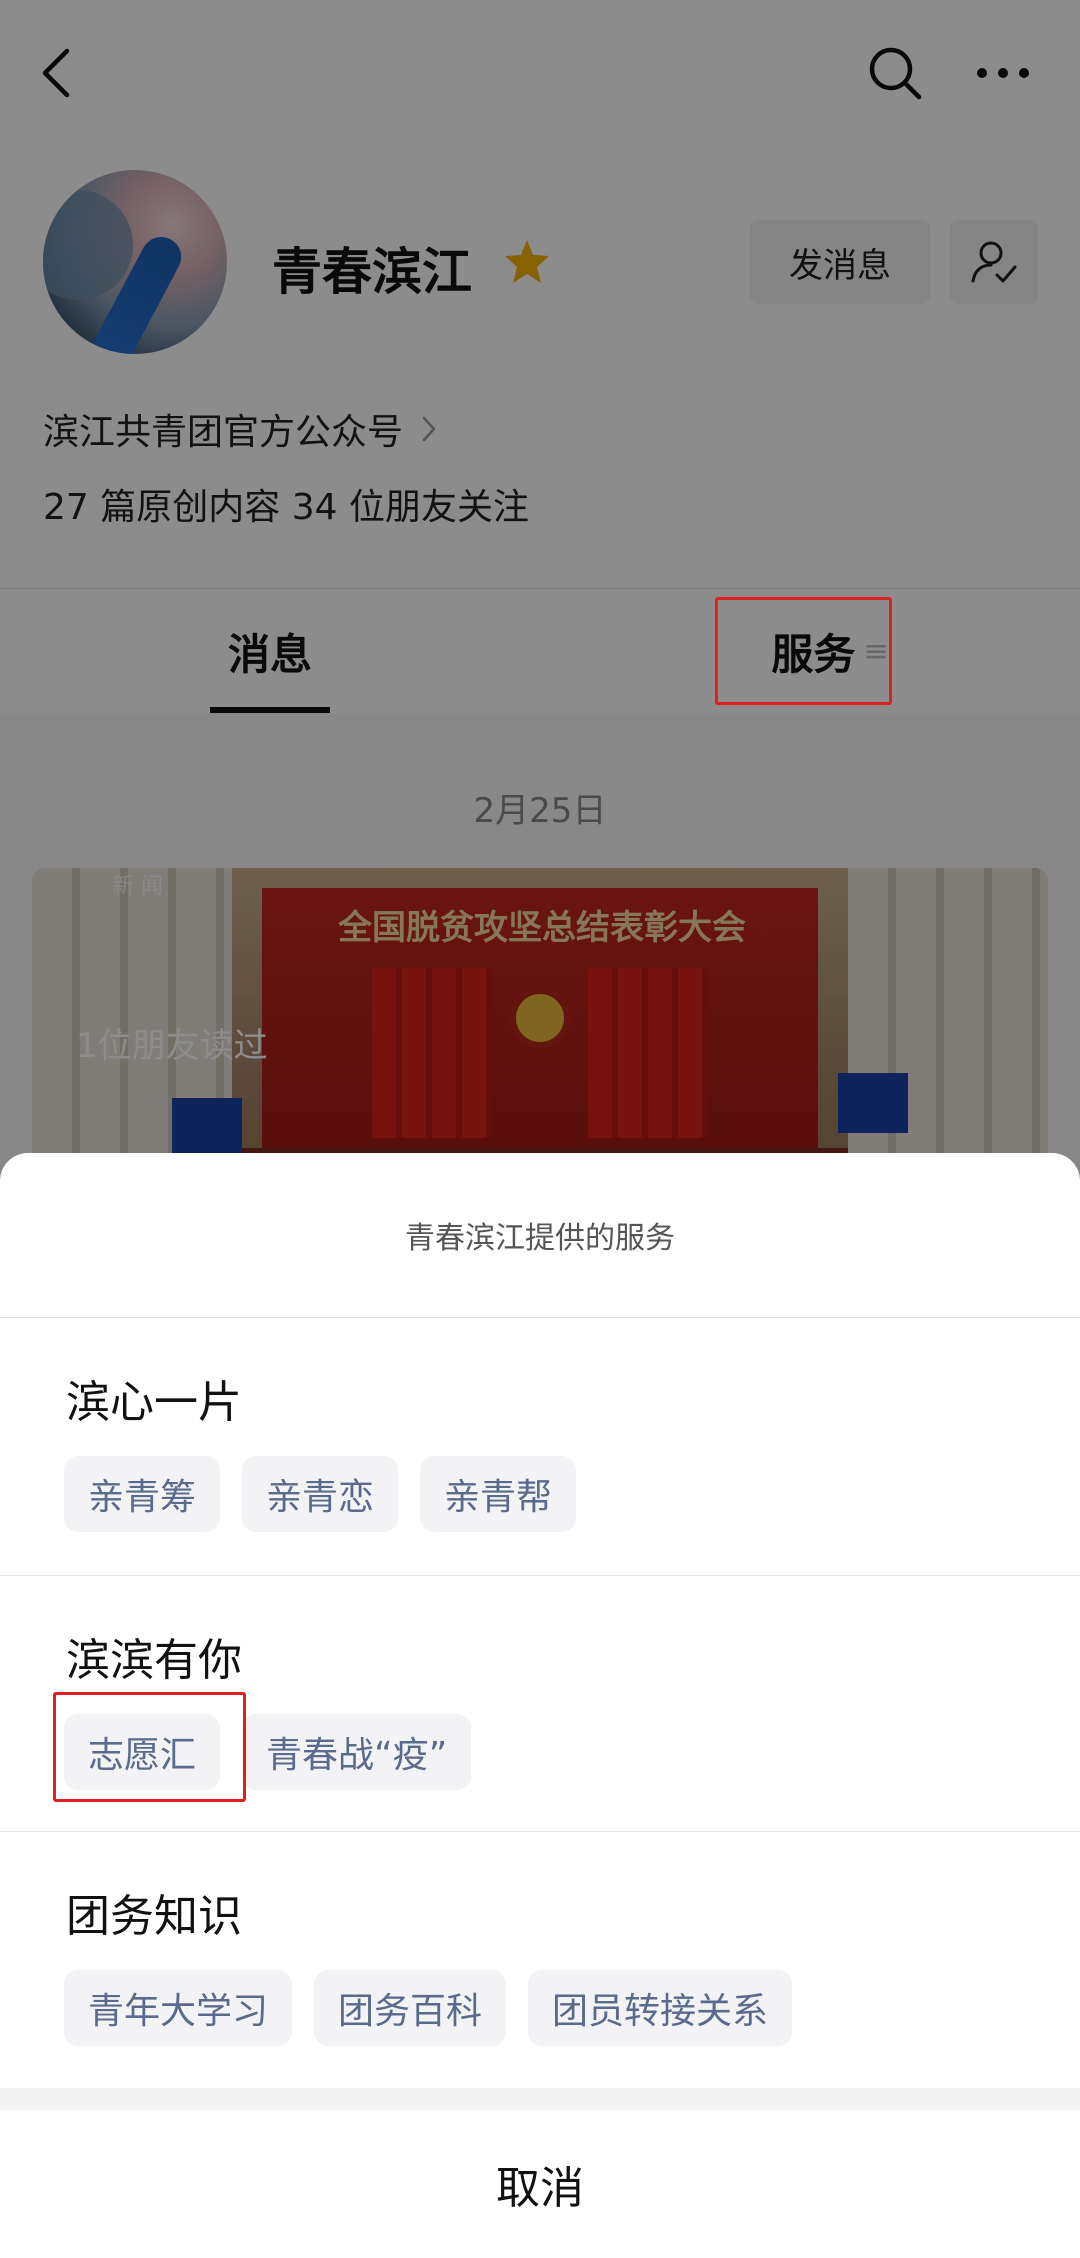 This screenshot has width=1080, height=2258. What do you see at coordinates (540, 1960) in the screenshot?
I see `service-section: 团务知识 青年大学习 团务百科 团员转接关系` at bounding box center [540, 1960].